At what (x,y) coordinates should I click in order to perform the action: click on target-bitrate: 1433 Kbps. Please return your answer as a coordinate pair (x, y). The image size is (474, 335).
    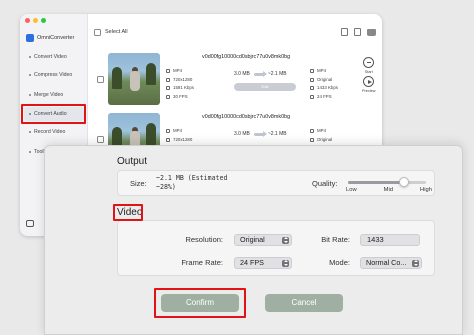
    Looking at the image, I should click on (327, 87).